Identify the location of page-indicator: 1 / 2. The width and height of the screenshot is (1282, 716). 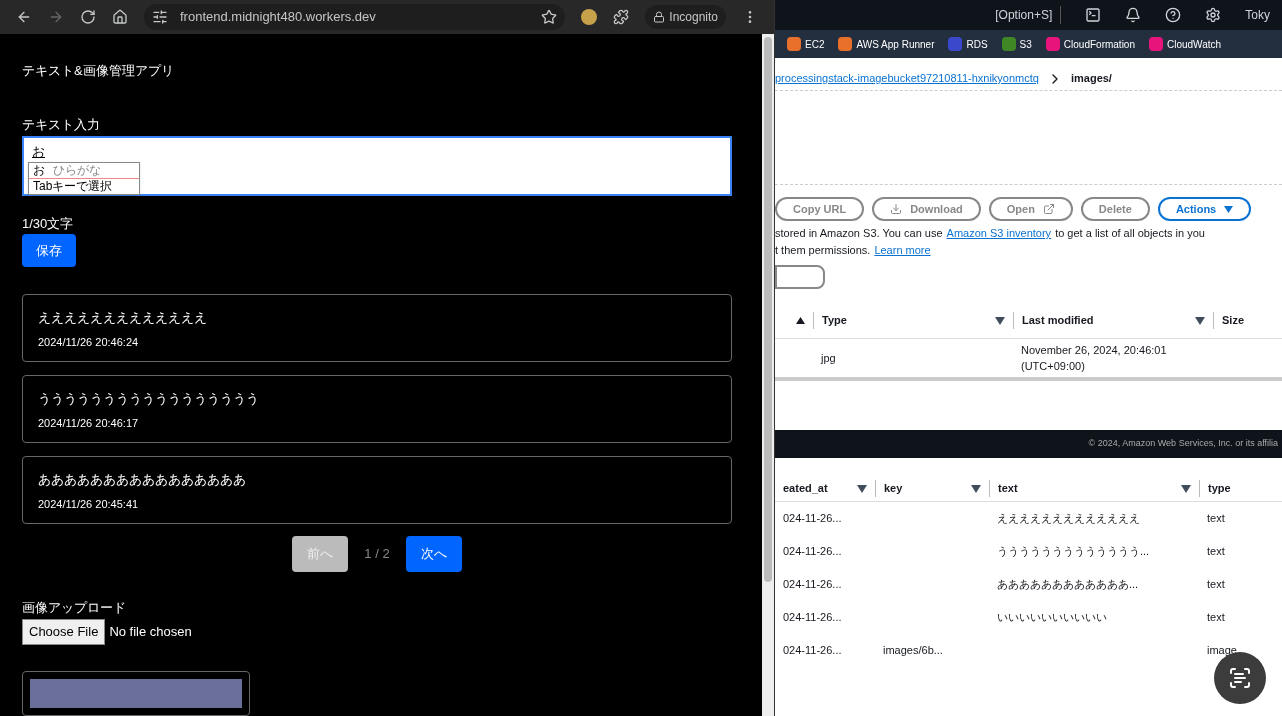
(377, 554).